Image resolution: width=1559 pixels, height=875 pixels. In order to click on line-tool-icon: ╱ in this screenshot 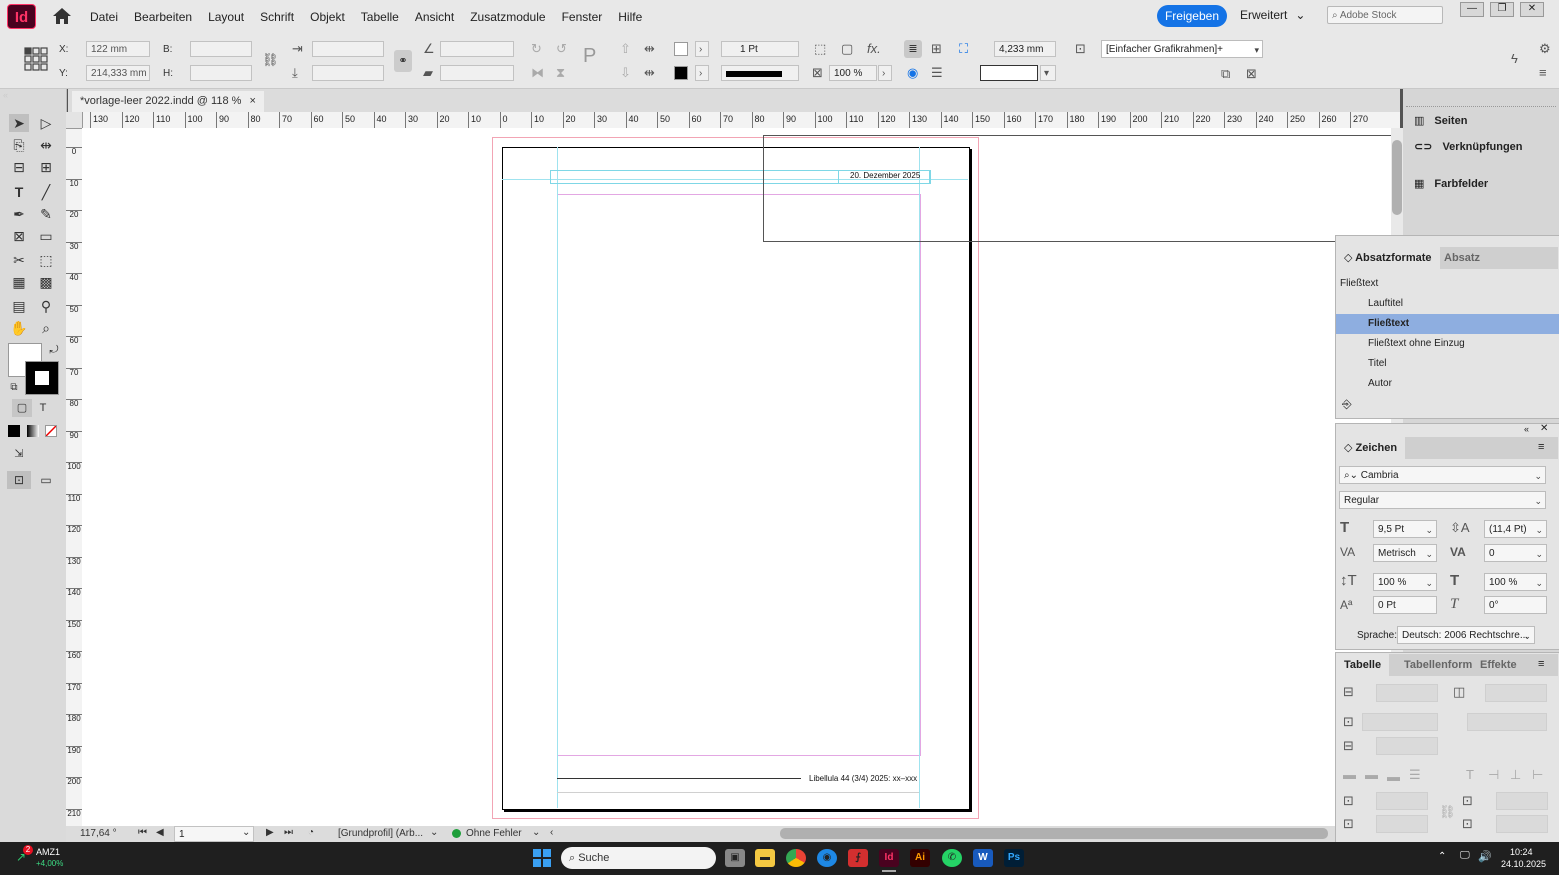, I will do `click(46, 192)`.